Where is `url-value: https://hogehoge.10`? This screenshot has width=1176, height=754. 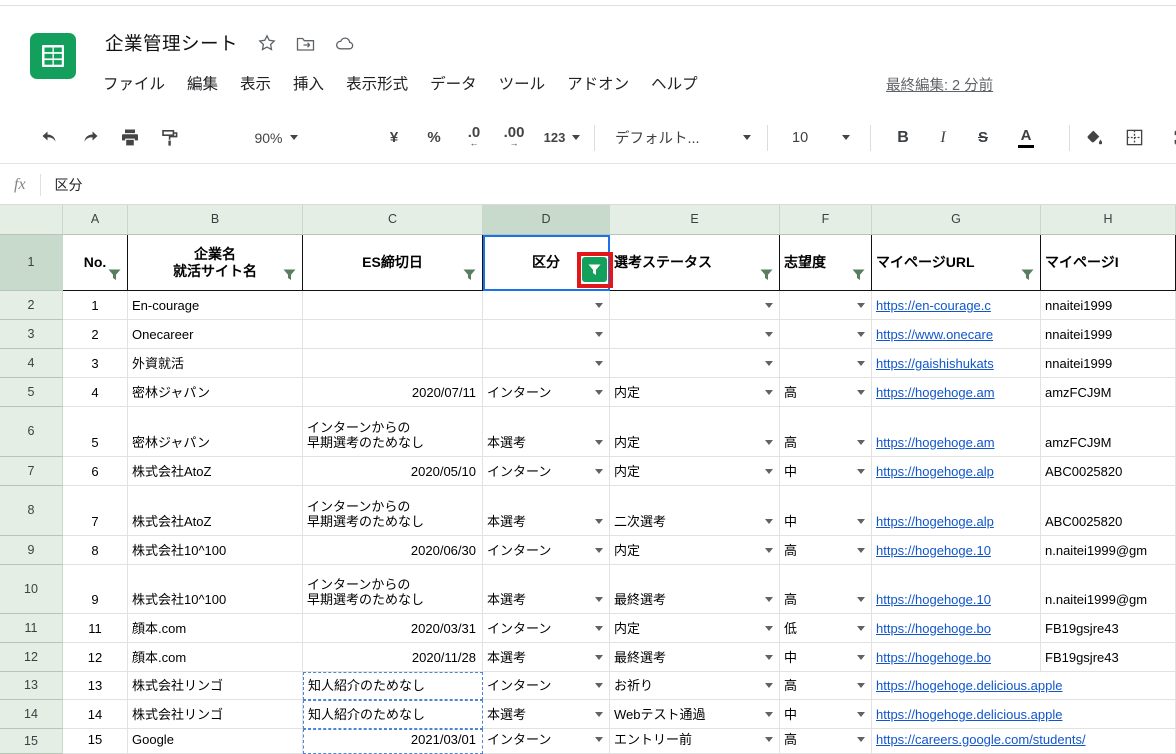 url-value: https://hogehoge.10 is located at coordinates (933, 599).